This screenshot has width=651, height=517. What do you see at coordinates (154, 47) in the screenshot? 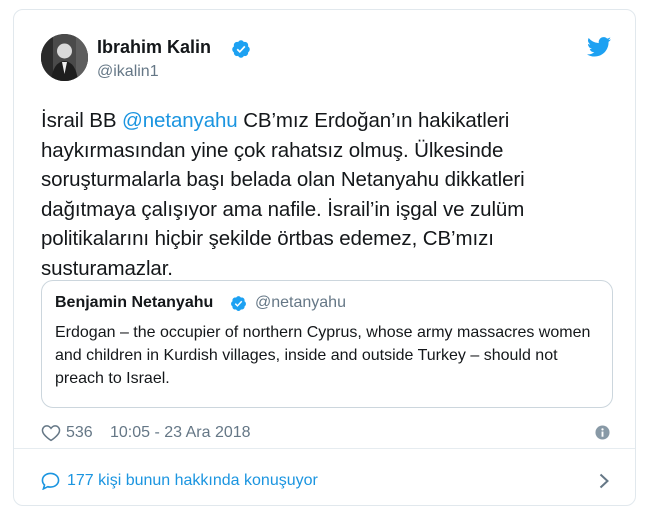
I see `author-name: Ibrahim Kalin` at bounding box center [154, 47].